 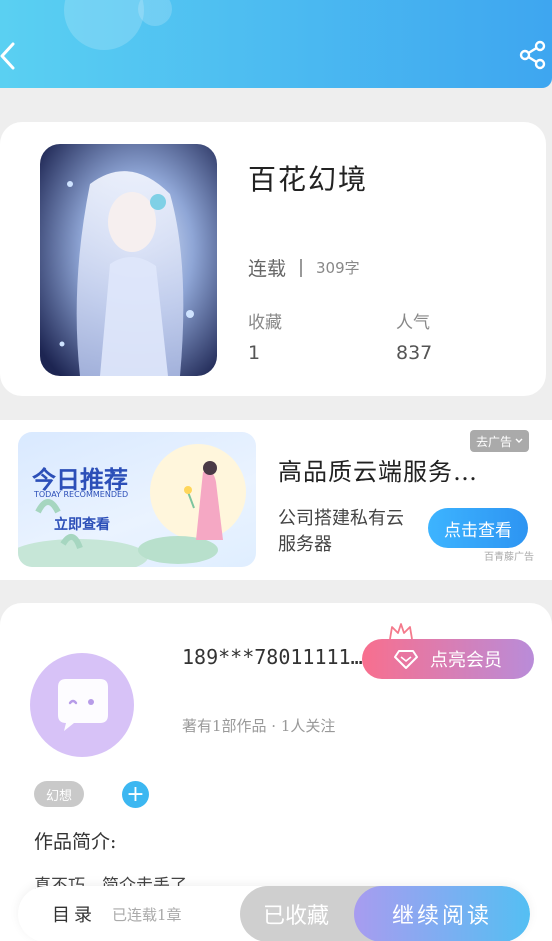 What do you see at coordinates (466, 660) in the screenshot?
I see `vip-button-label: 点亮会员` at bounding box center [466, 660].